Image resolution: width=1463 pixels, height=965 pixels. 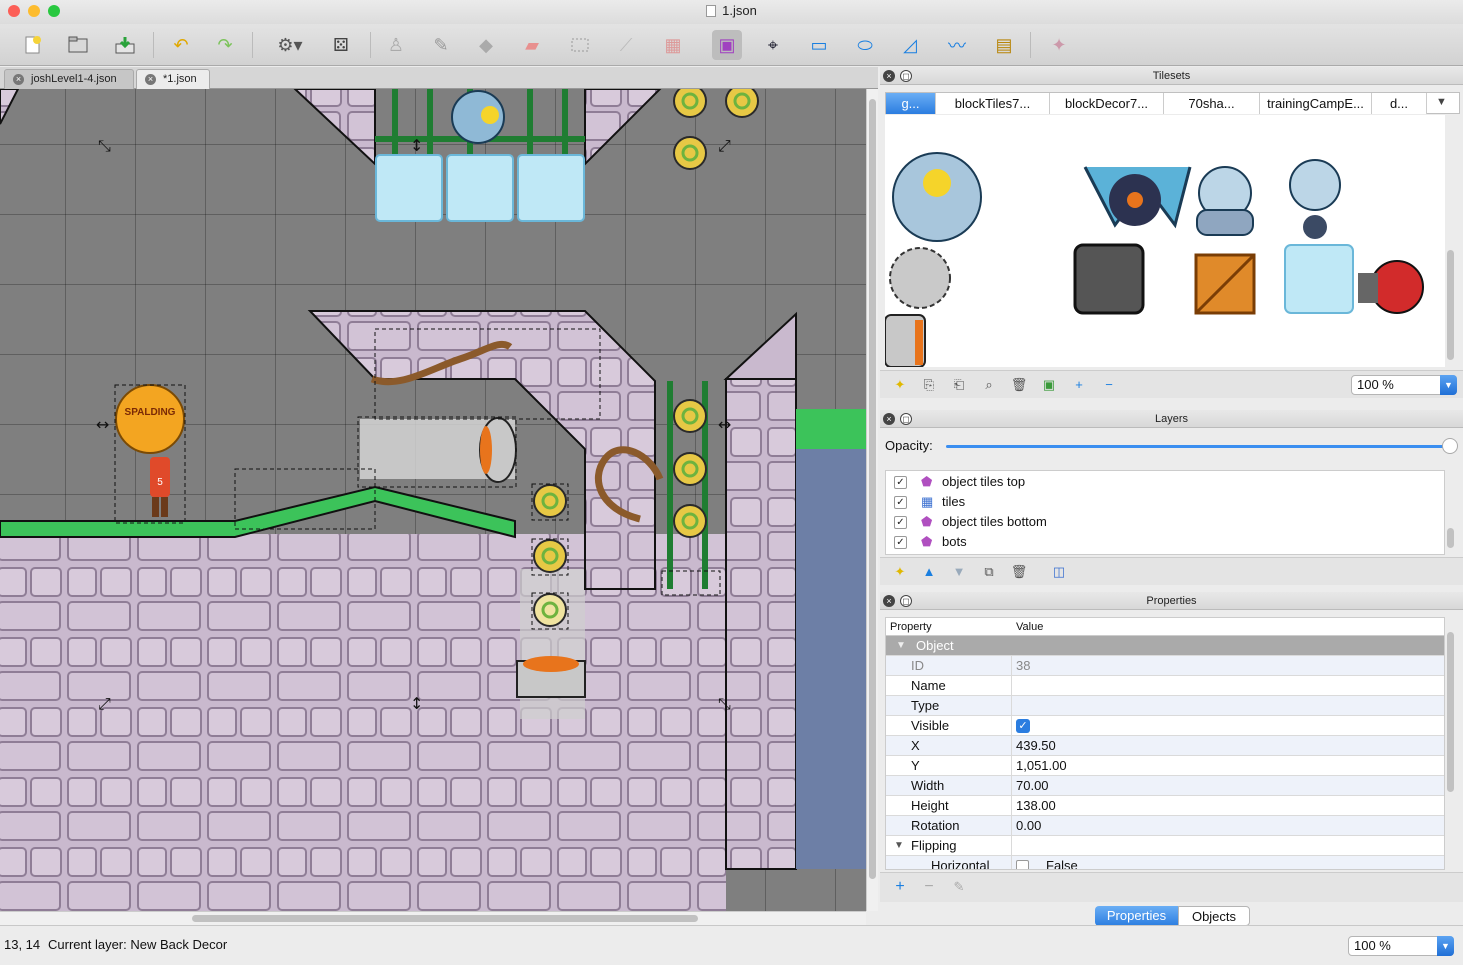 I want to click on tileset-tabs-menu-icon: ▼, so click(x=1441, y=102).